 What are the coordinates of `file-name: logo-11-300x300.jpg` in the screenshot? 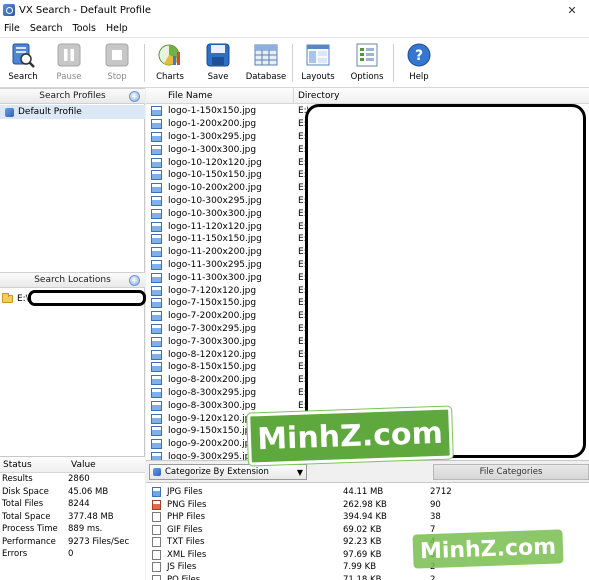 It's located at (215, 277).